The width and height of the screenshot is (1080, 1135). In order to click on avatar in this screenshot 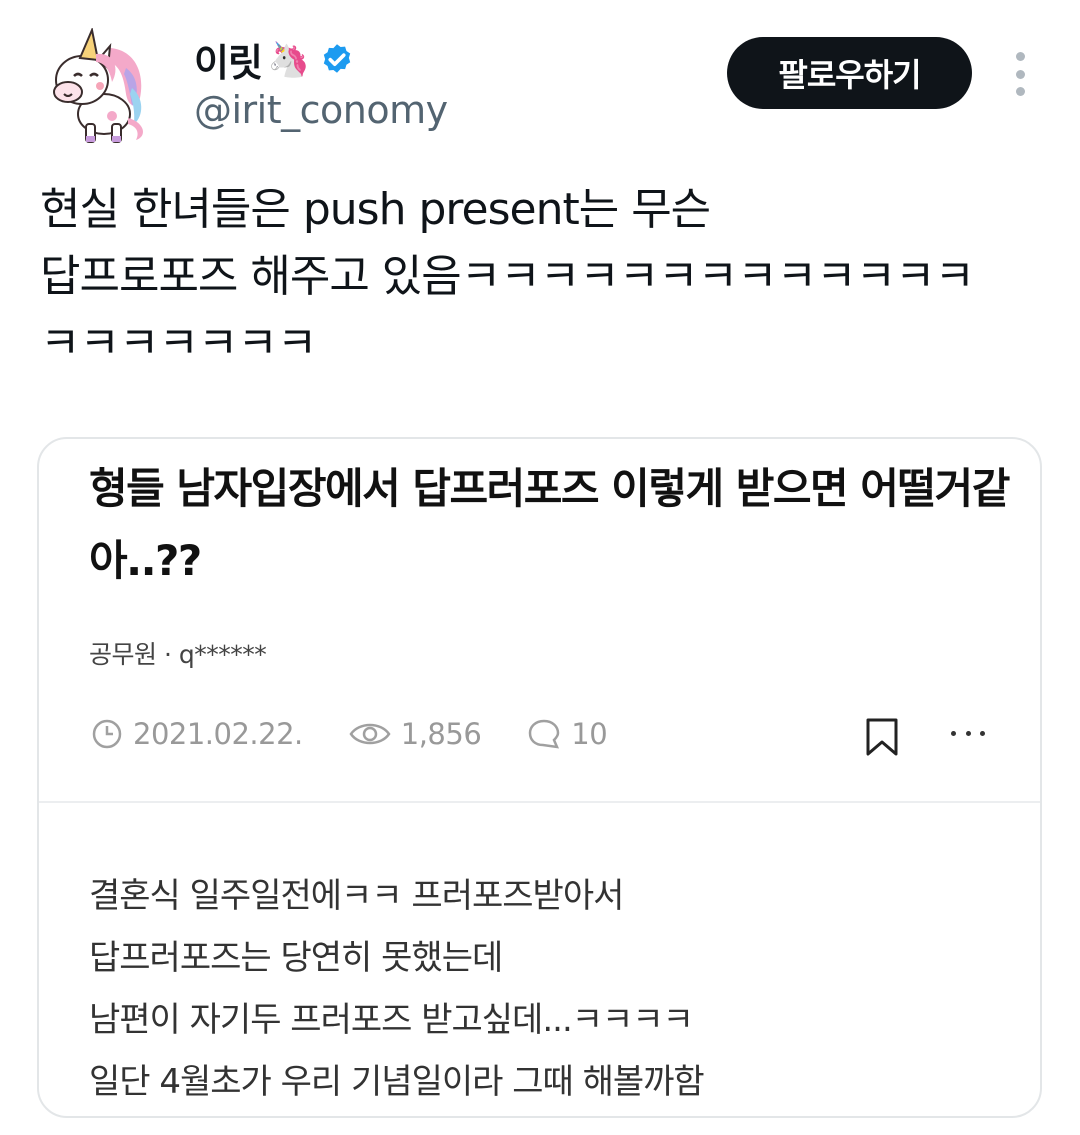, I will do `click(99, 86)`.